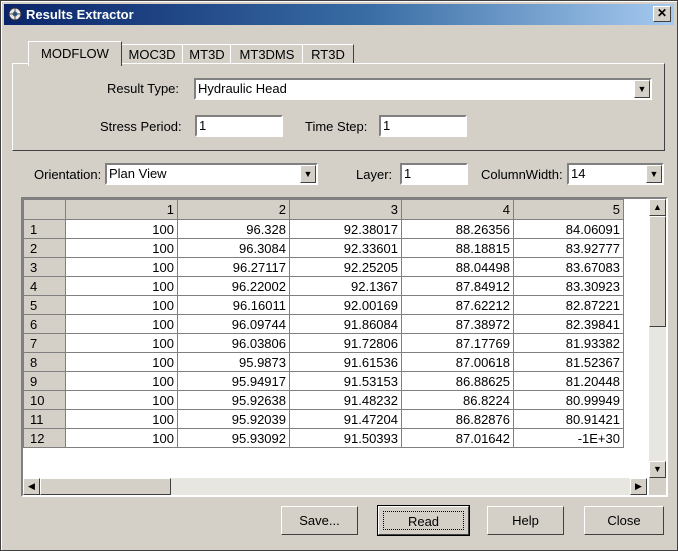 The image size is (678, 551). Describe the element at coordinates (568, 324) in the screenshot. I see `table-cell: 82.39841` at that location.